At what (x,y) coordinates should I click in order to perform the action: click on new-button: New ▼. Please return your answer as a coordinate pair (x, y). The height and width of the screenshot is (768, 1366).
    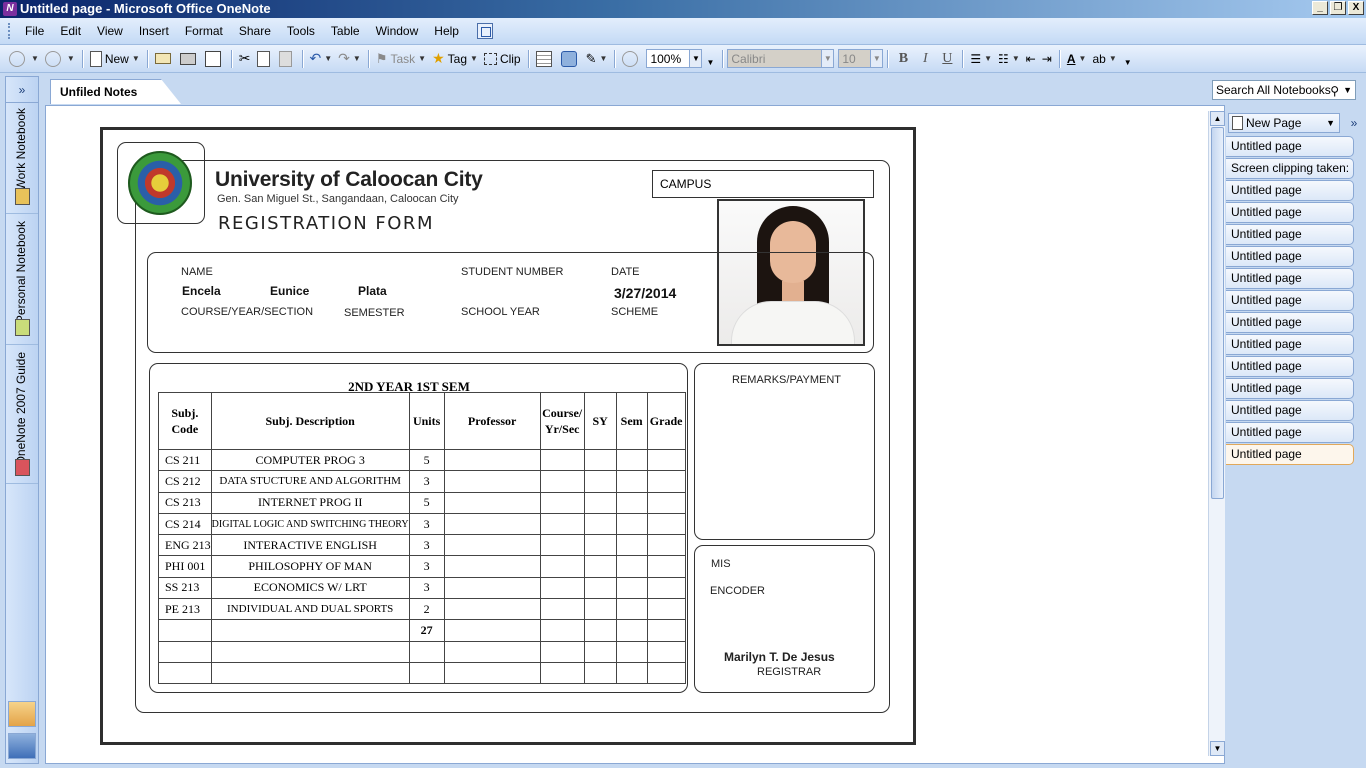
    Looking at the image, I should click on (115, 59).